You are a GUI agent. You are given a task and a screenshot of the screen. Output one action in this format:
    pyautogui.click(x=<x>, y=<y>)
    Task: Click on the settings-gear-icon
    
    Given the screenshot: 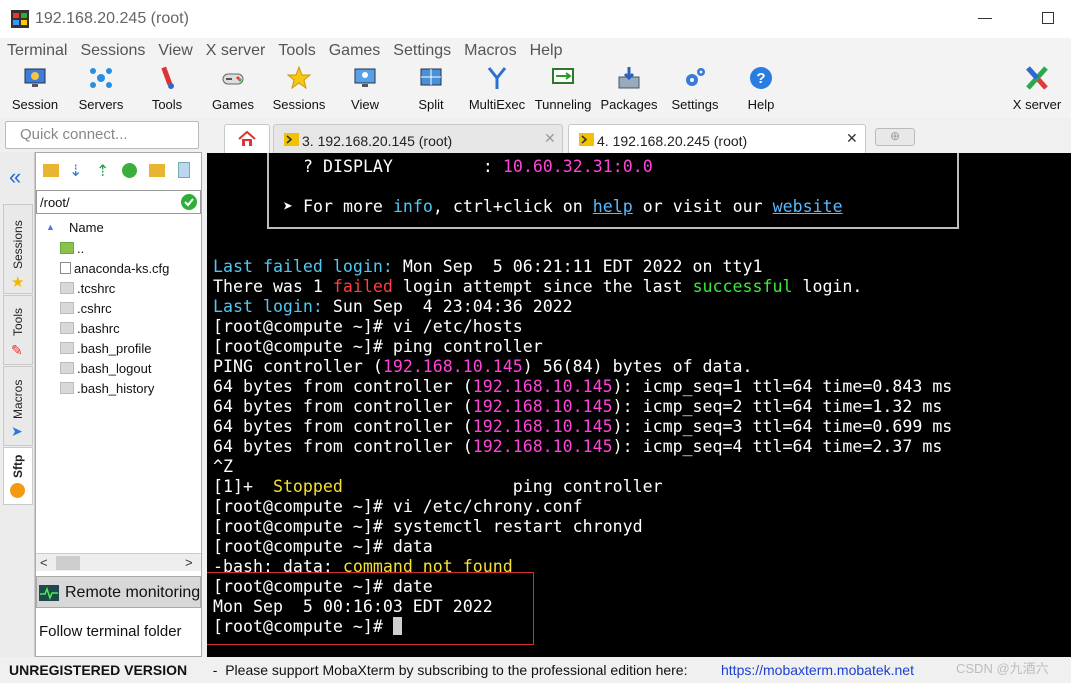 What is the action you would take?
    pyautogui.click(x=695, y=77)
    